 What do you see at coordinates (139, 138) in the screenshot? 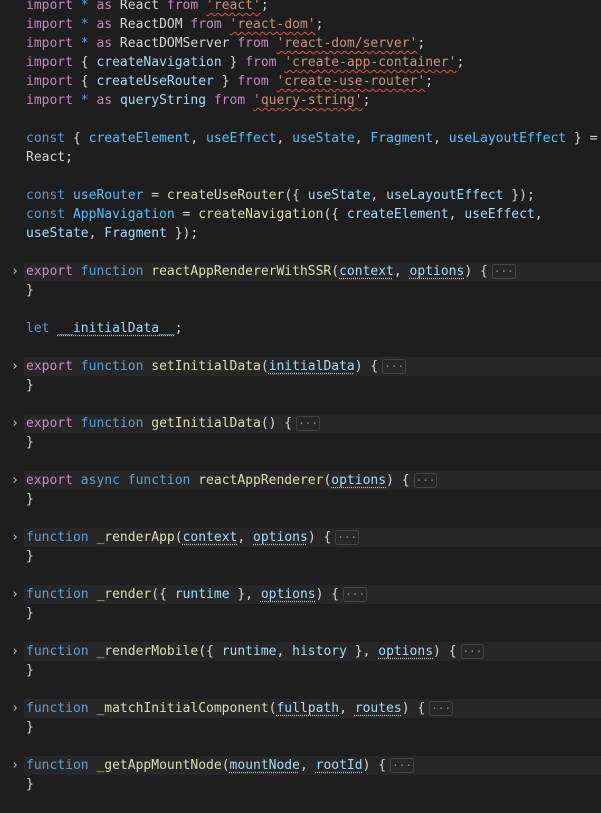
I see `code-token: createElement` at bounding box center [139, 138].